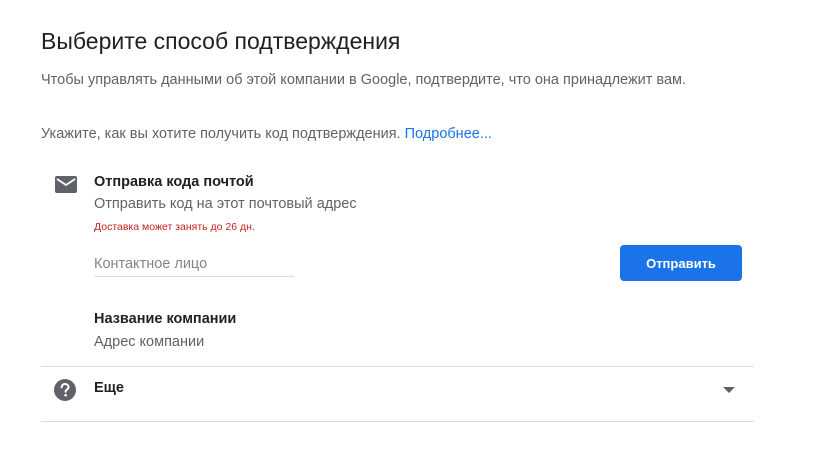 The image size is (815, 451). I want to click on delivery-warning: Доставка может занять до 26 дн., so click(174, 227).